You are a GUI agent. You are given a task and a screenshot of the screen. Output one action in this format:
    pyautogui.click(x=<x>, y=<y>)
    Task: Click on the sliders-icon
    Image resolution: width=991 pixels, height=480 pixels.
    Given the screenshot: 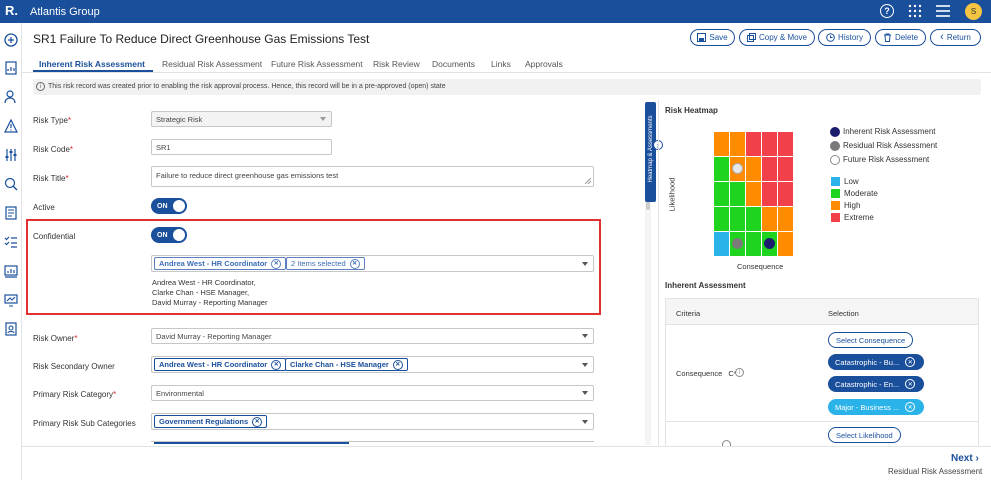 What is the action you would take?
    pyautogui.click(x=11, y=155)
    